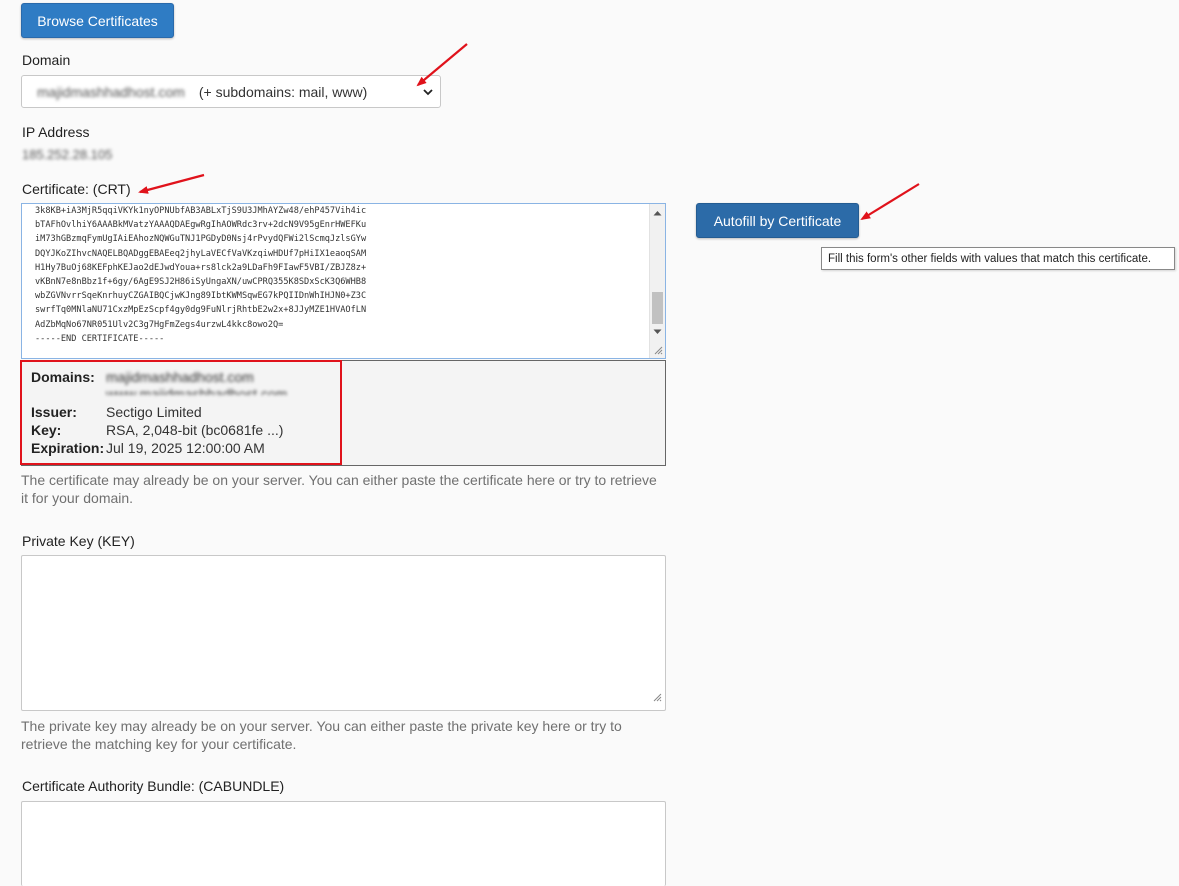 This screenshot has height=886, width=1179. Describe the element at coordinates (442, 65) in the screenshot. I see `arrow-to-domain` at that location.